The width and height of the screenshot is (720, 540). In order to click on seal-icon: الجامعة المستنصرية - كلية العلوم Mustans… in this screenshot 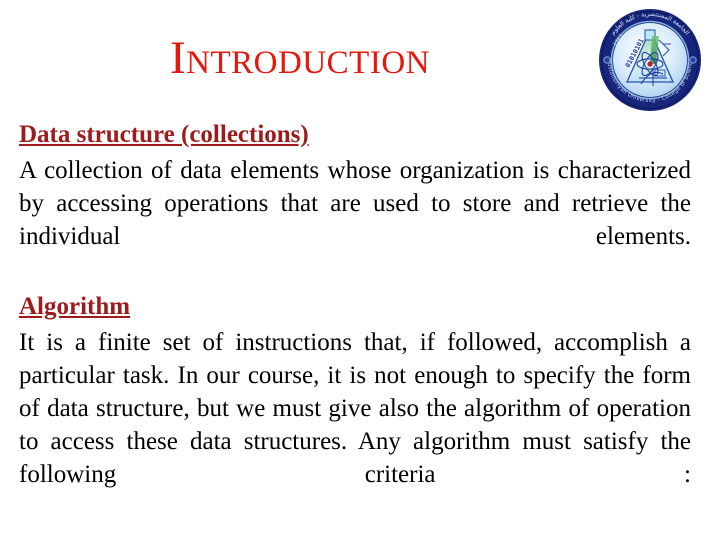, I will do `click(647, 58)`.